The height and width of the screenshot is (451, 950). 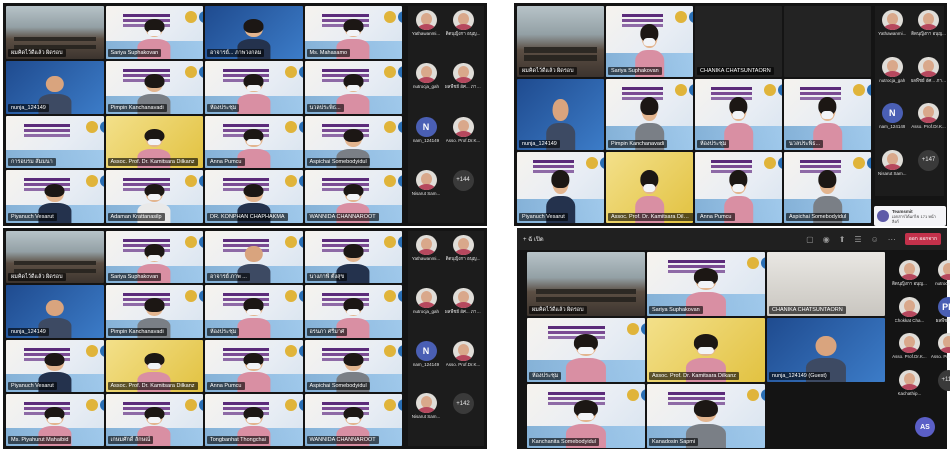 What do you see at coordinates (254, 32) in the screenshot?
I see `video-tile: อาจารย์... ภาพวงกลม` at bounding box center [254, 32].